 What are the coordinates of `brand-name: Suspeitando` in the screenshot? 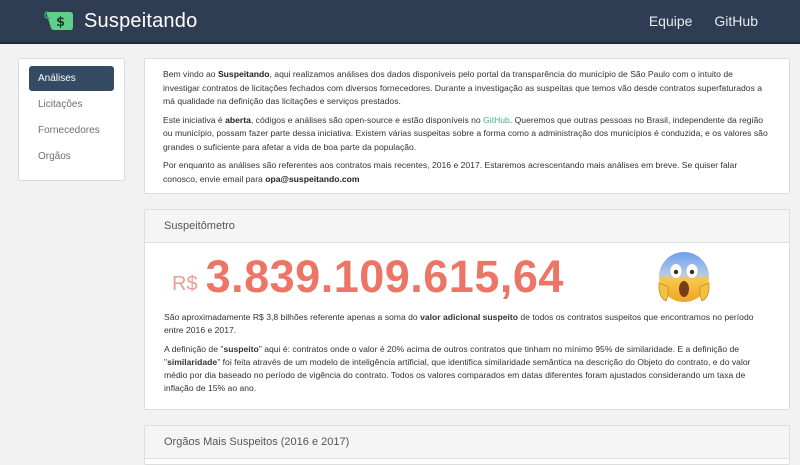 It's located at (141, 20).